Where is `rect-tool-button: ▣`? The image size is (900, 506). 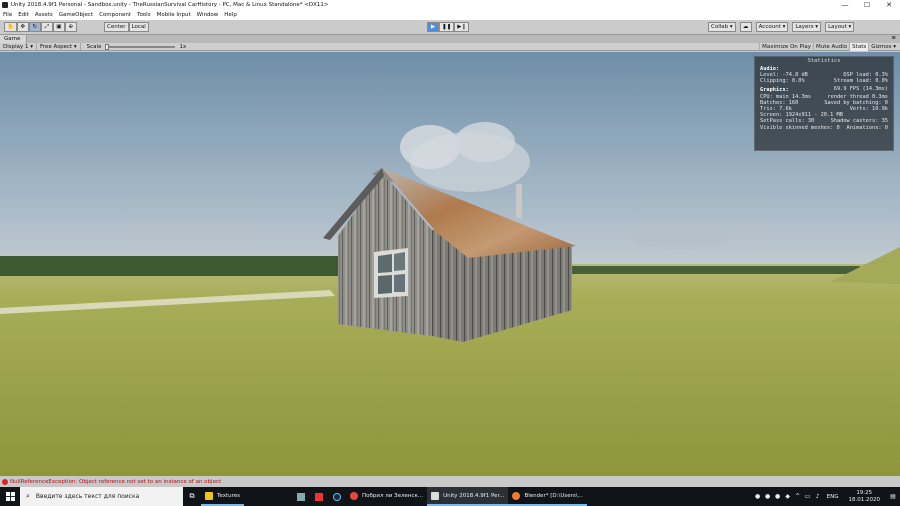
rect-tool-button: ▣ is located at coordinates (58, 27).